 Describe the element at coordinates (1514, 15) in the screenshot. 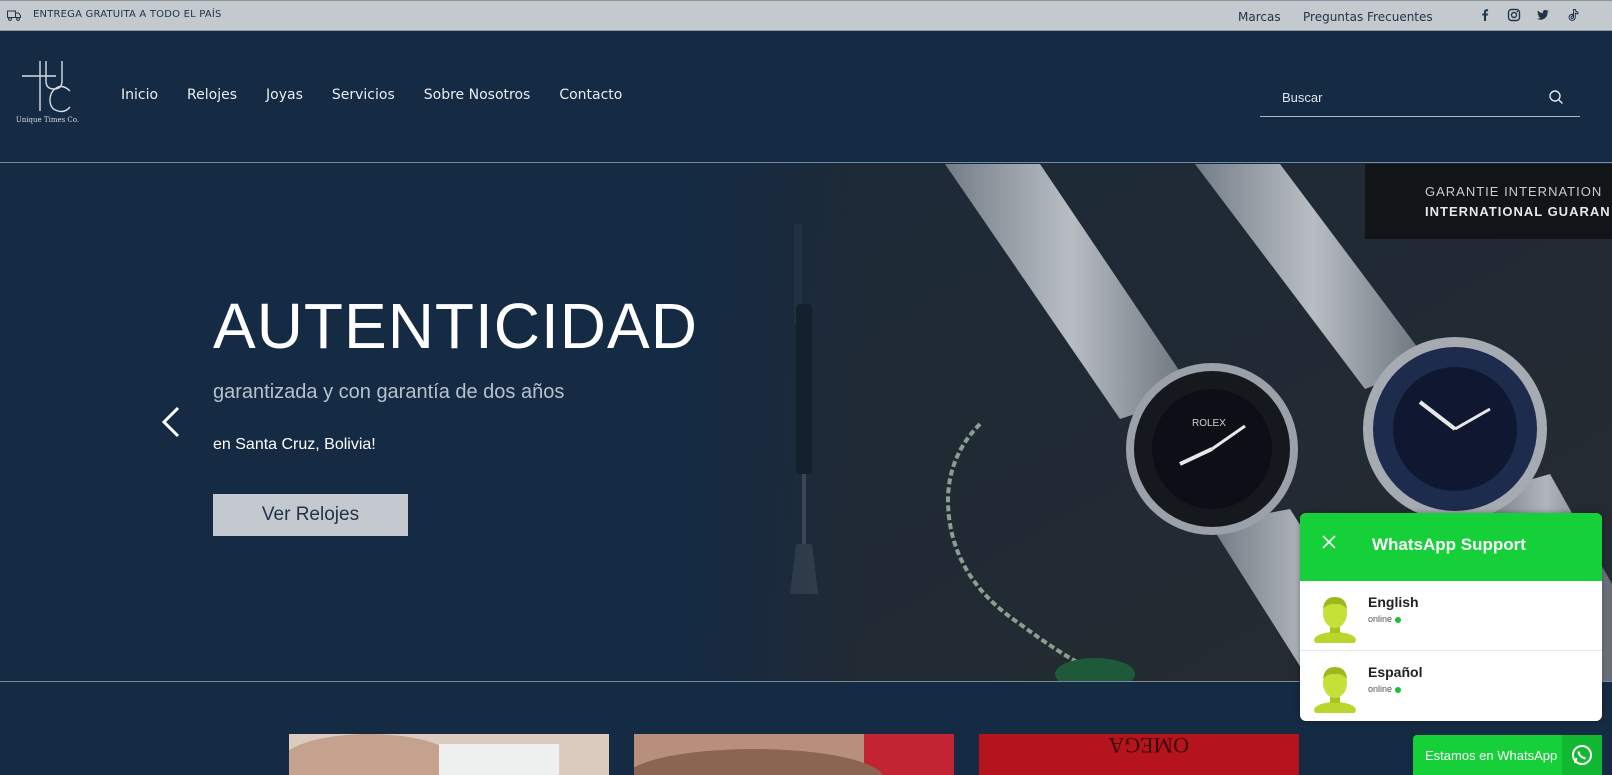

I see `instagram-icon` at that location.